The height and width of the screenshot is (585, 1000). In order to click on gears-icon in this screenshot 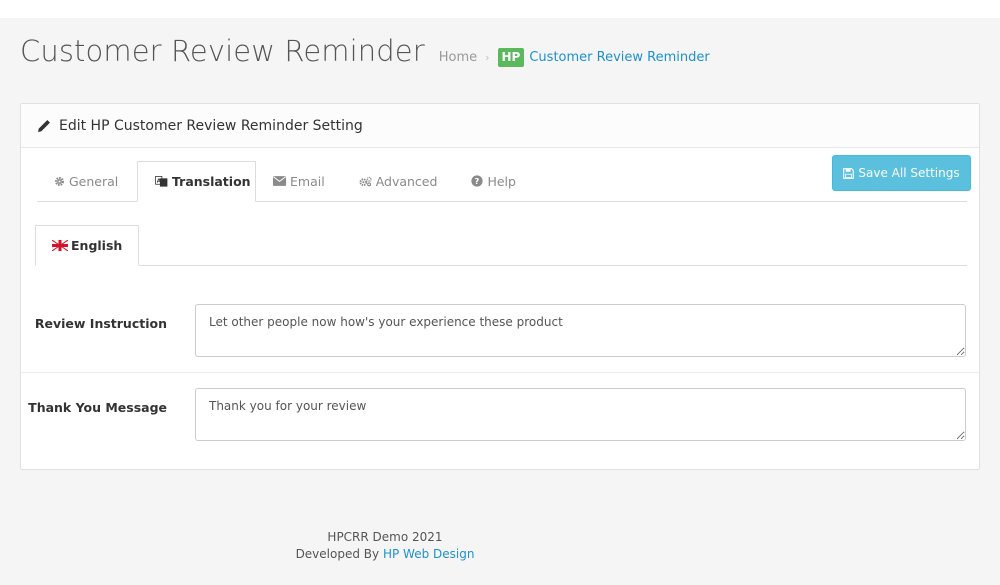, I will do `click(365, 181)`.